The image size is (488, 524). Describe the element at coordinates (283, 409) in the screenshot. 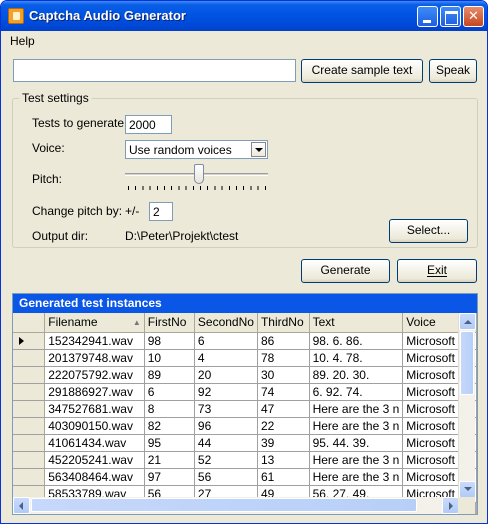

I see `cell-thirdno: 47` at that location.